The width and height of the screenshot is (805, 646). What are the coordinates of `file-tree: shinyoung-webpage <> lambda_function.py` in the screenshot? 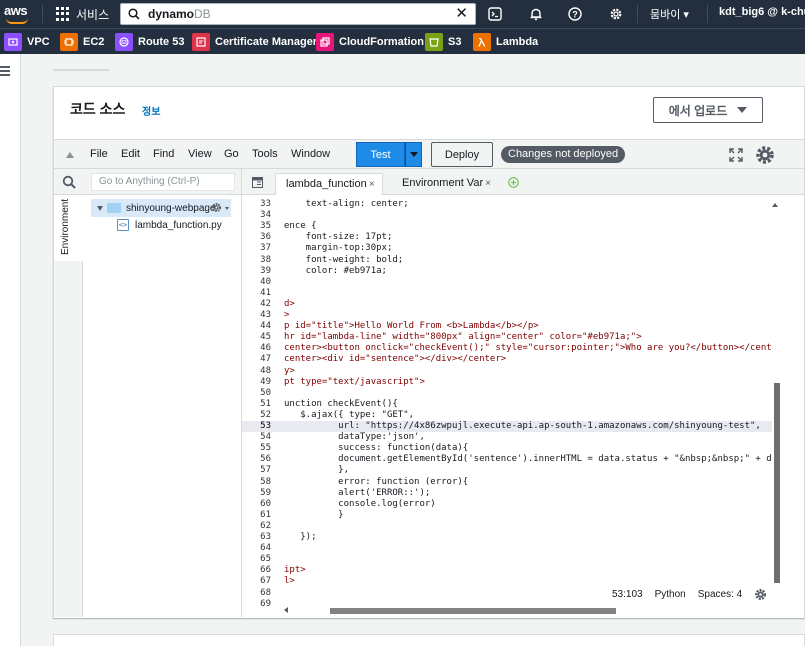 It's located at (162, 406).